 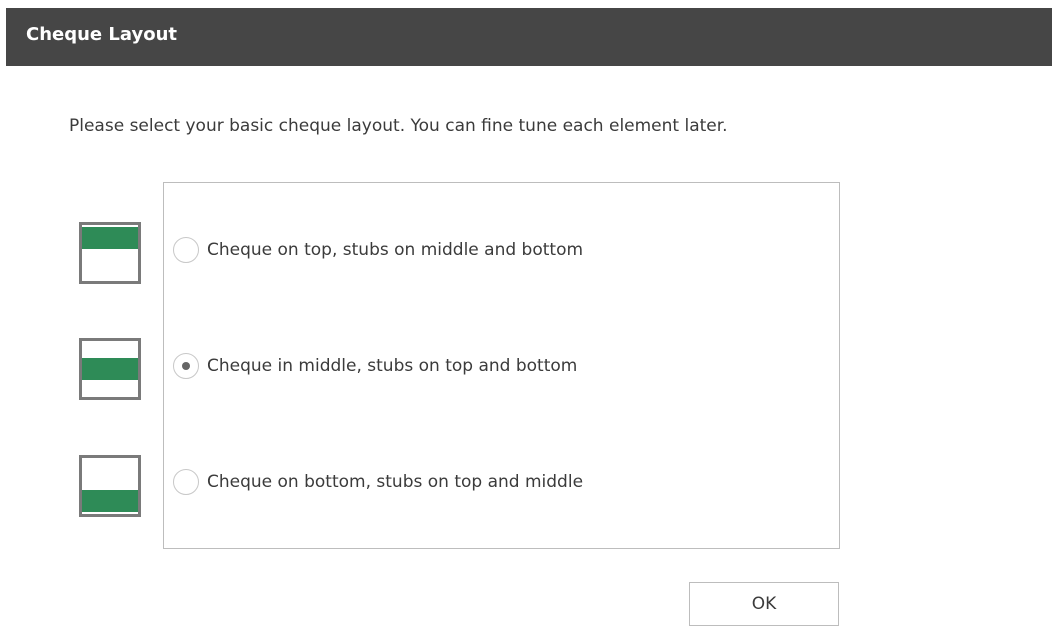 What do you see at coordinates (186, 366) in the screenshot?
I see `radio-button-selected` at bounding box center [186, 366].